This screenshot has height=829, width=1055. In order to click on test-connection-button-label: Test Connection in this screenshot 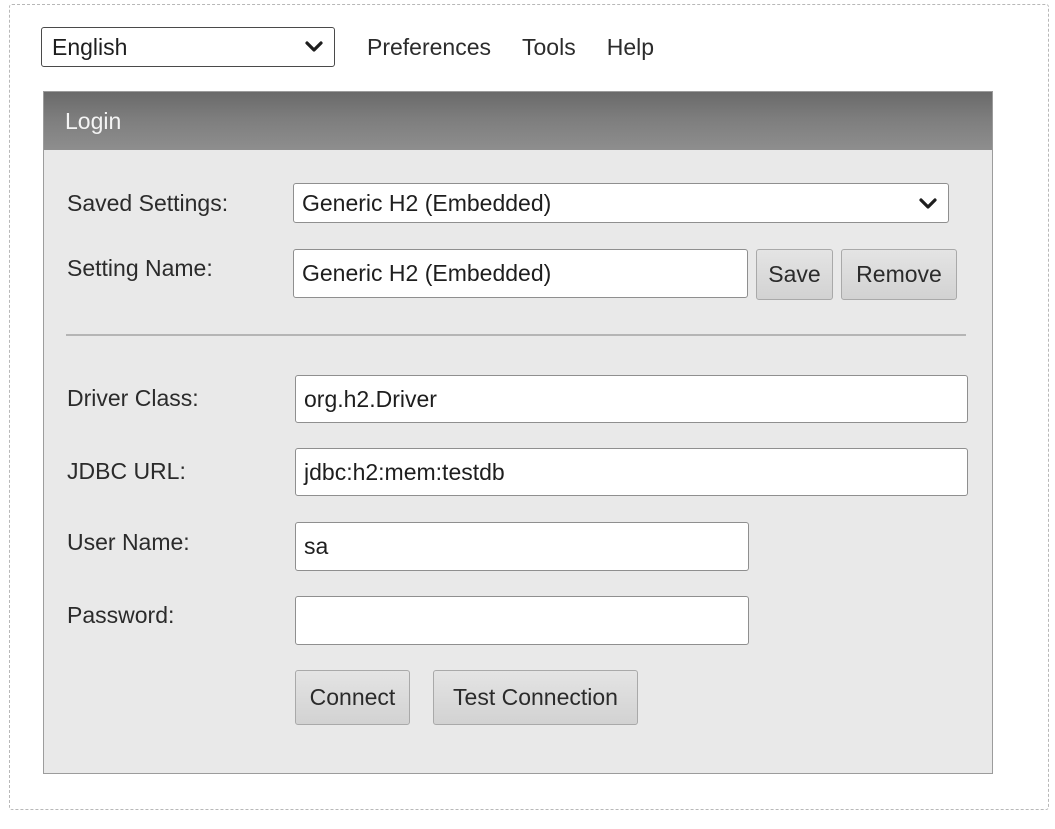, I will do `click(535, 697)`.